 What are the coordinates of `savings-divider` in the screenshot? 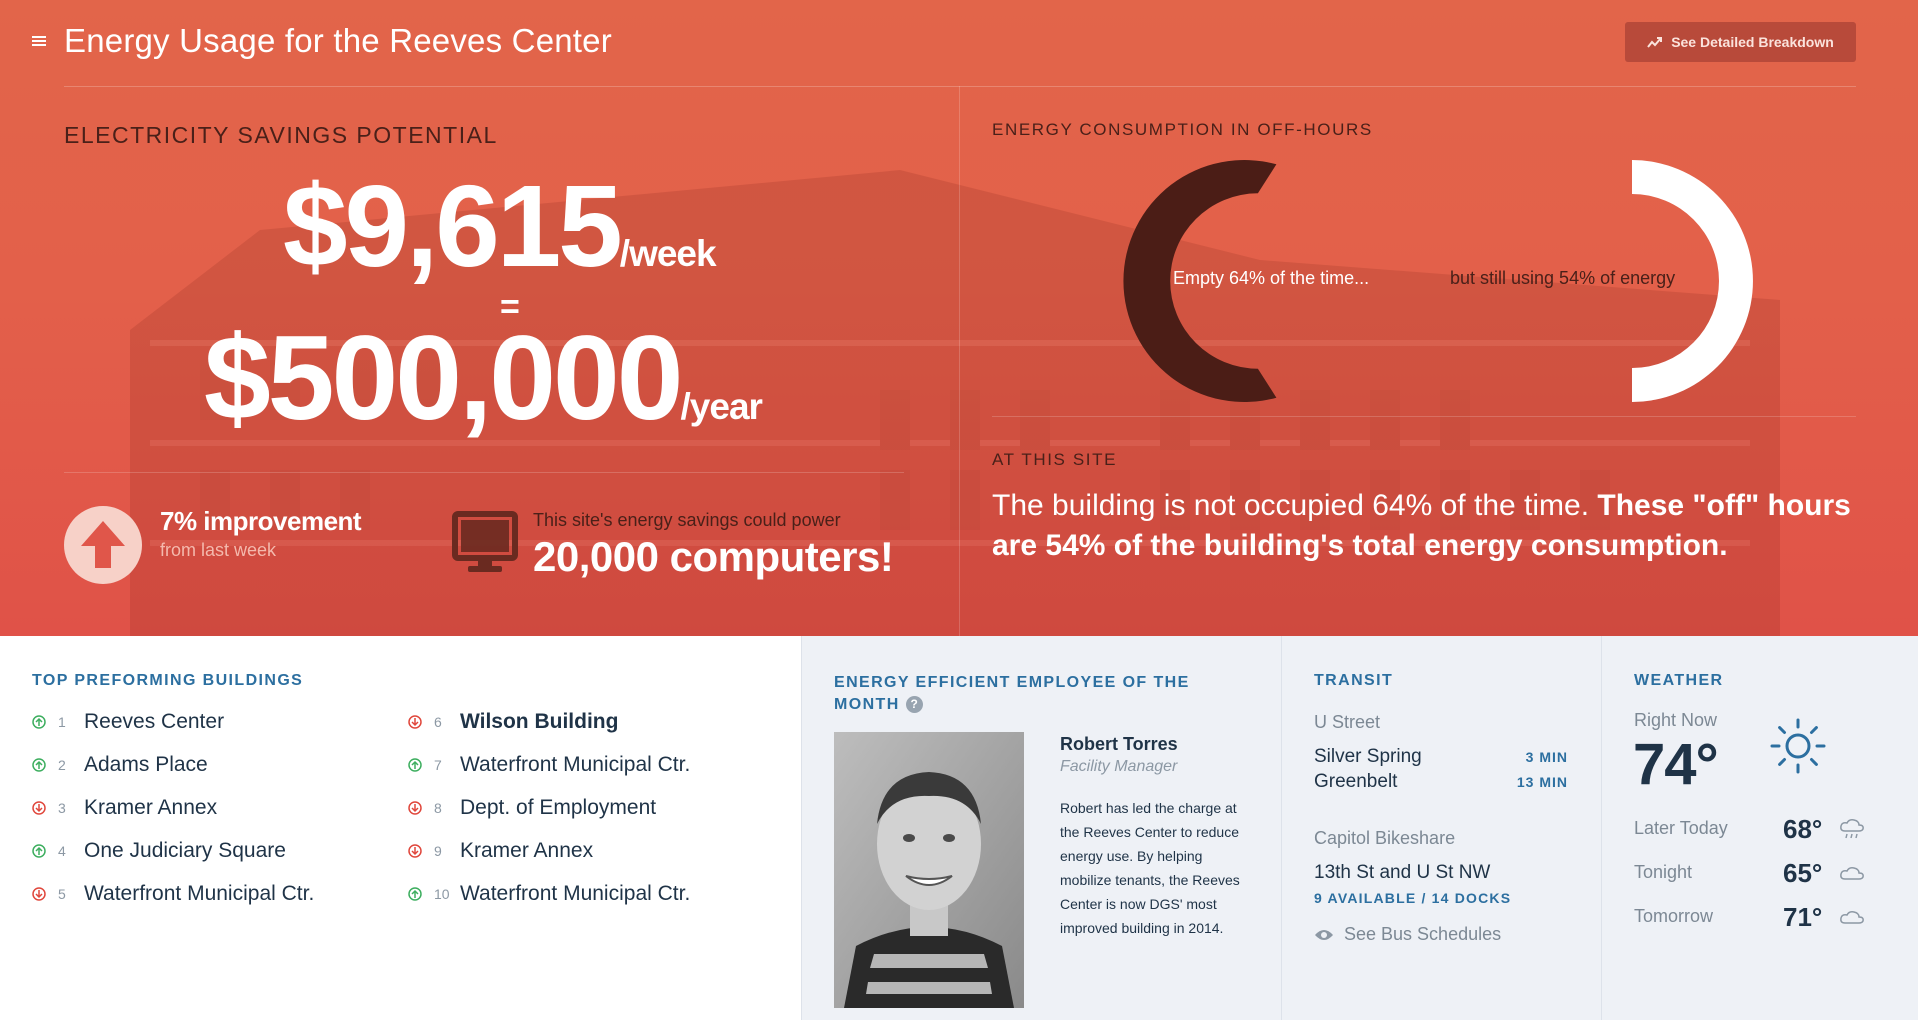 It's located at (484, 472).